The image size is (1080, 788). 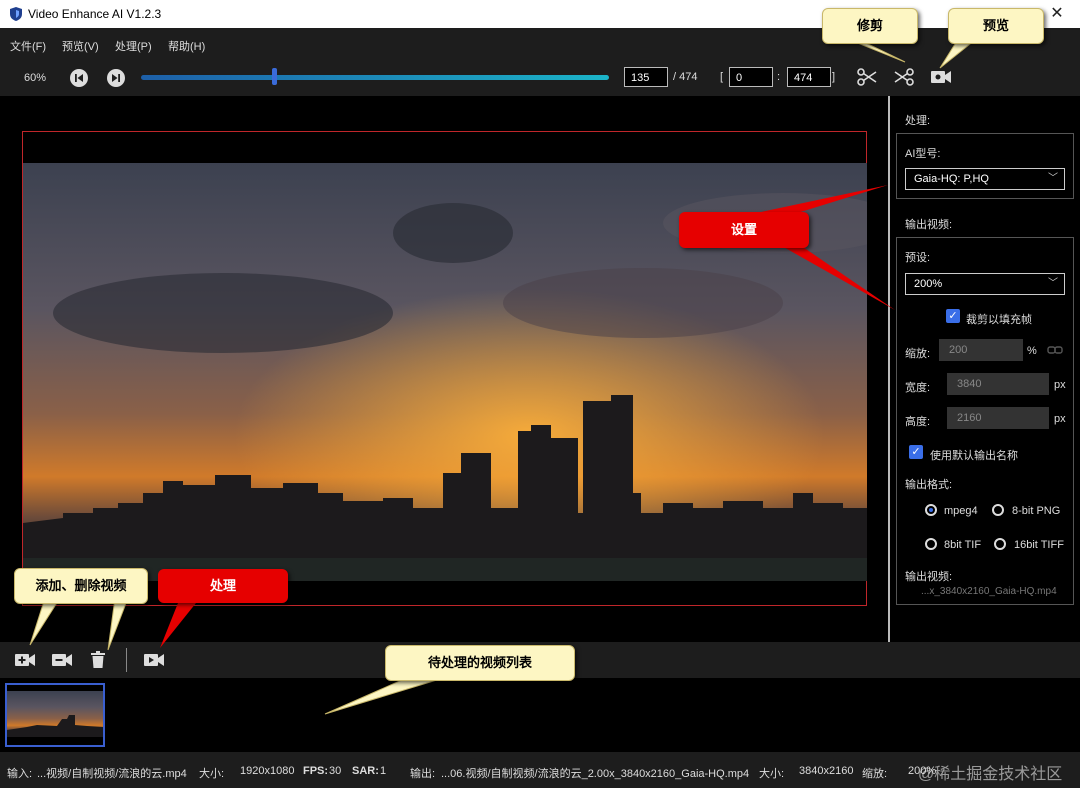 I want to click on height-label: 高度:, so click(x=918, y=422).